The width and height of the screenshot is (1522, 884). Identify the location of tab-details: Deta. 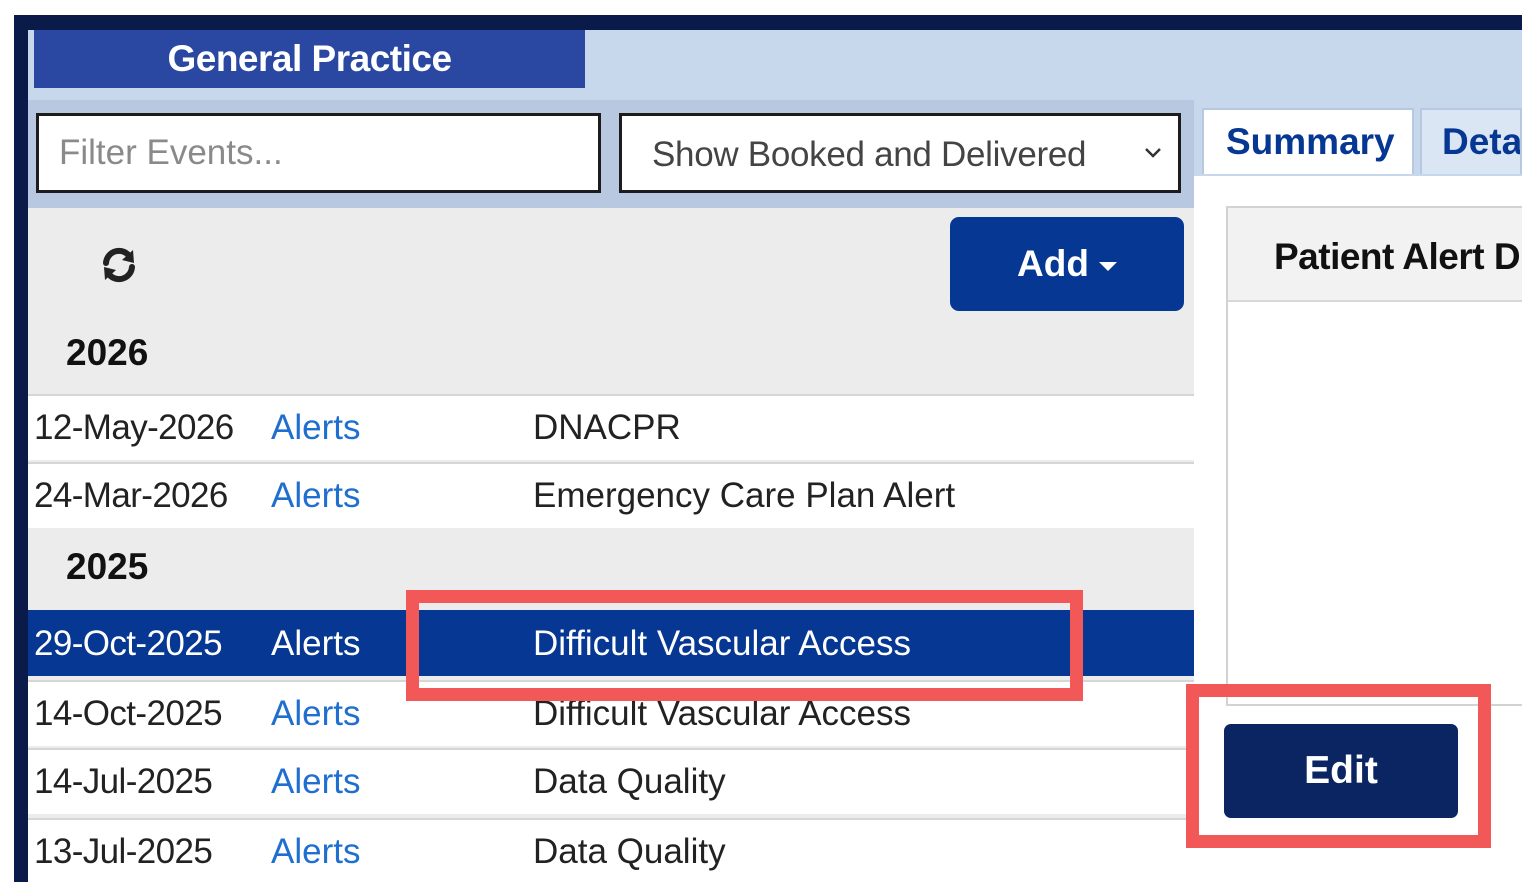
(1471, 141).